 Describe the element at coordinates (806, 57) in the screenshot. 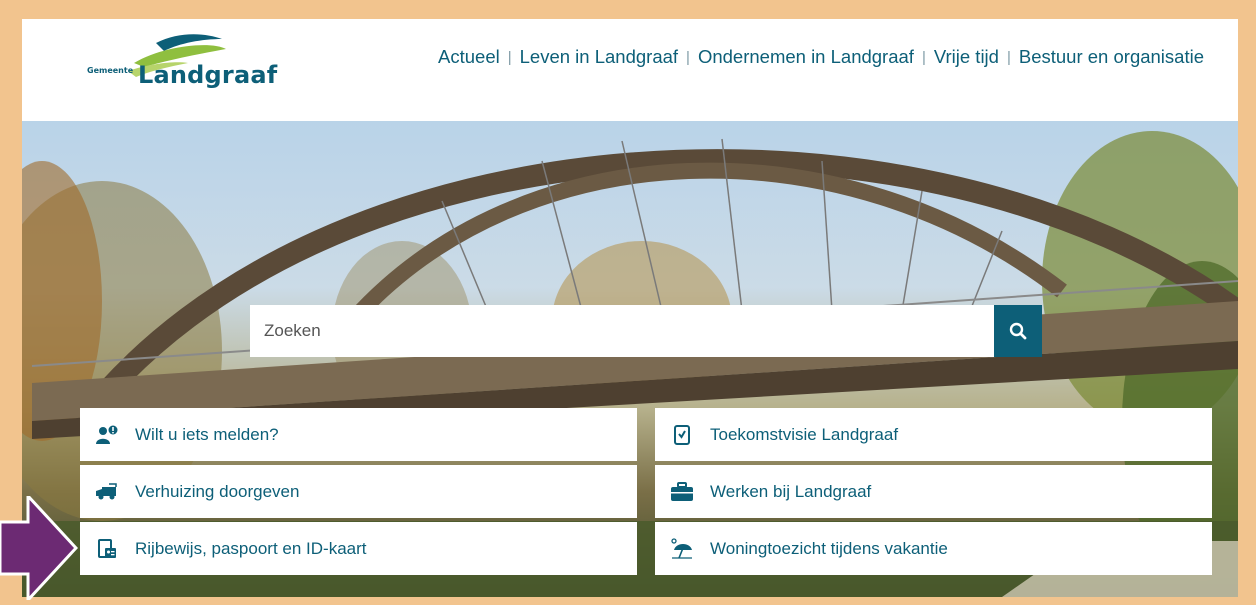

I see `nav-item-ondernemen: Ondernemen in Landgraaf` at that location.